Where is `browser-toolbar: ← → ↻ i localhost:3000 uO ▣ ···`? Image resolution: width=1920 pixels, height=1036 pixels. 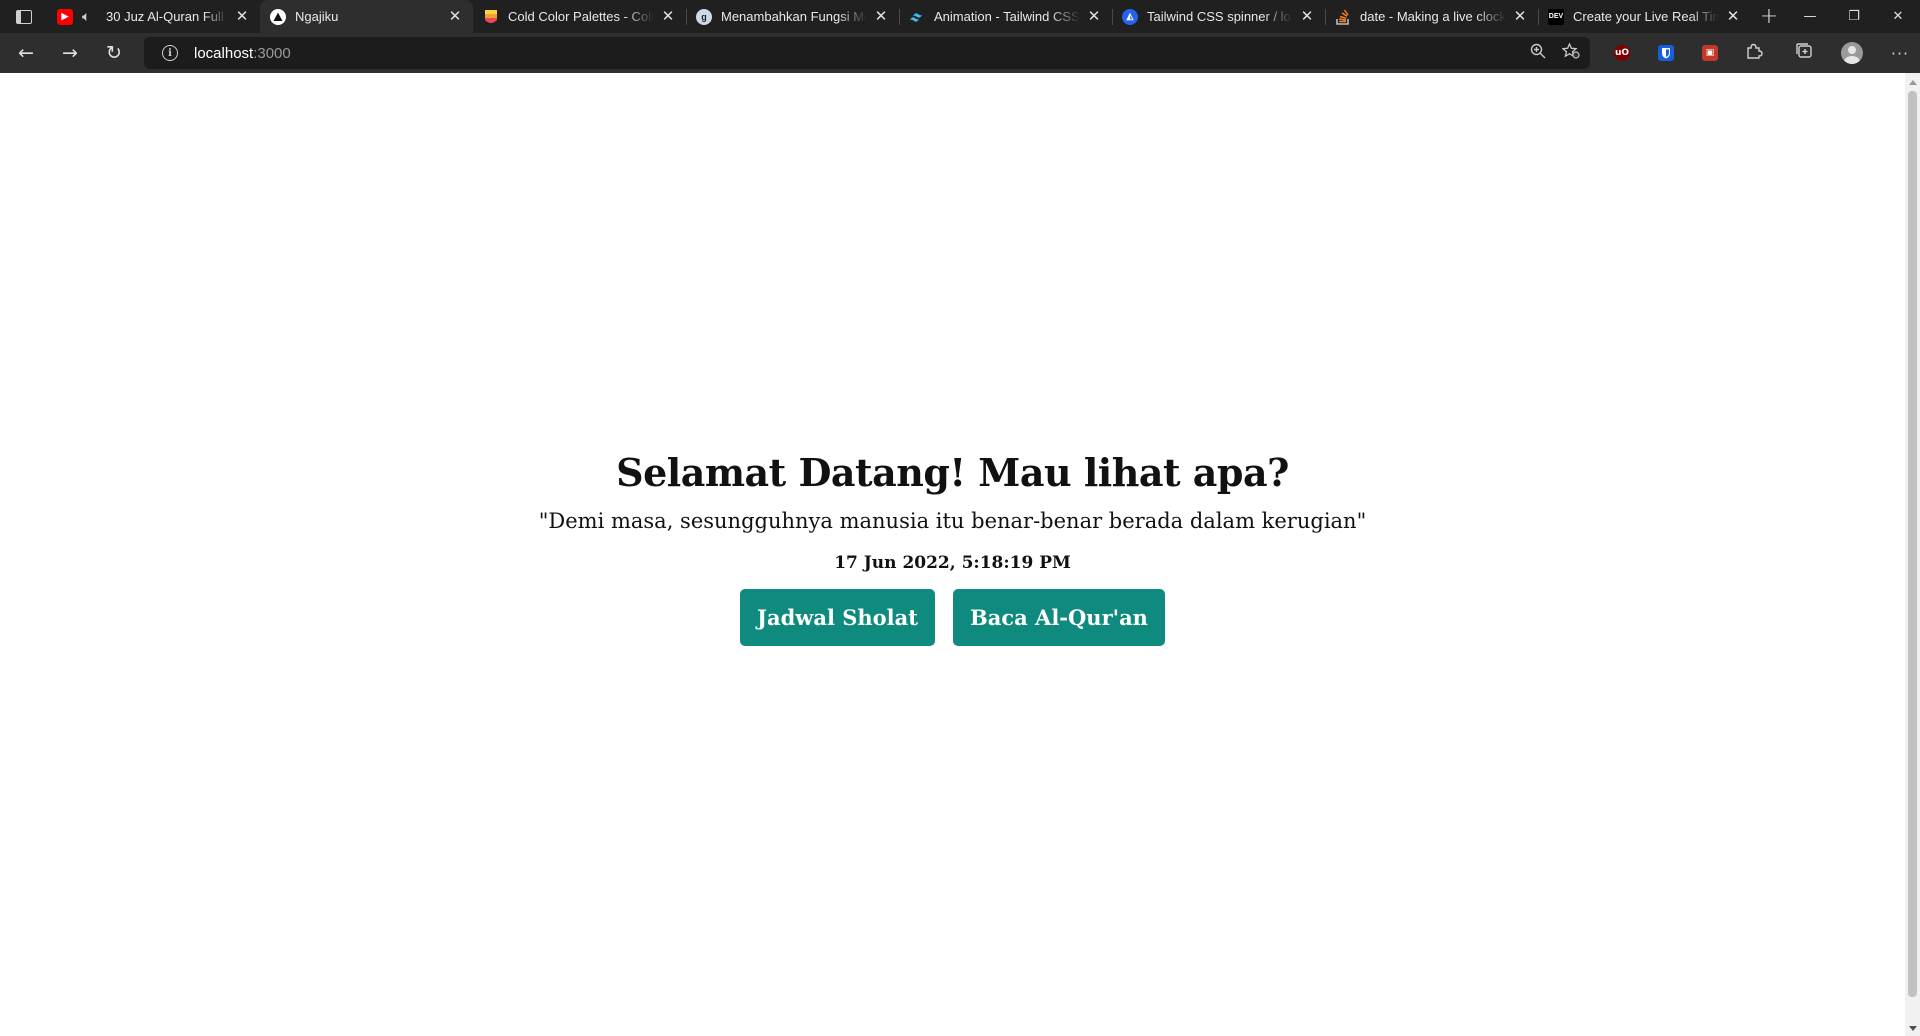 browser-toolbar: ← → ↻ i localhost:3000 uO ▣ ··· is located at coordinates (960, 53).